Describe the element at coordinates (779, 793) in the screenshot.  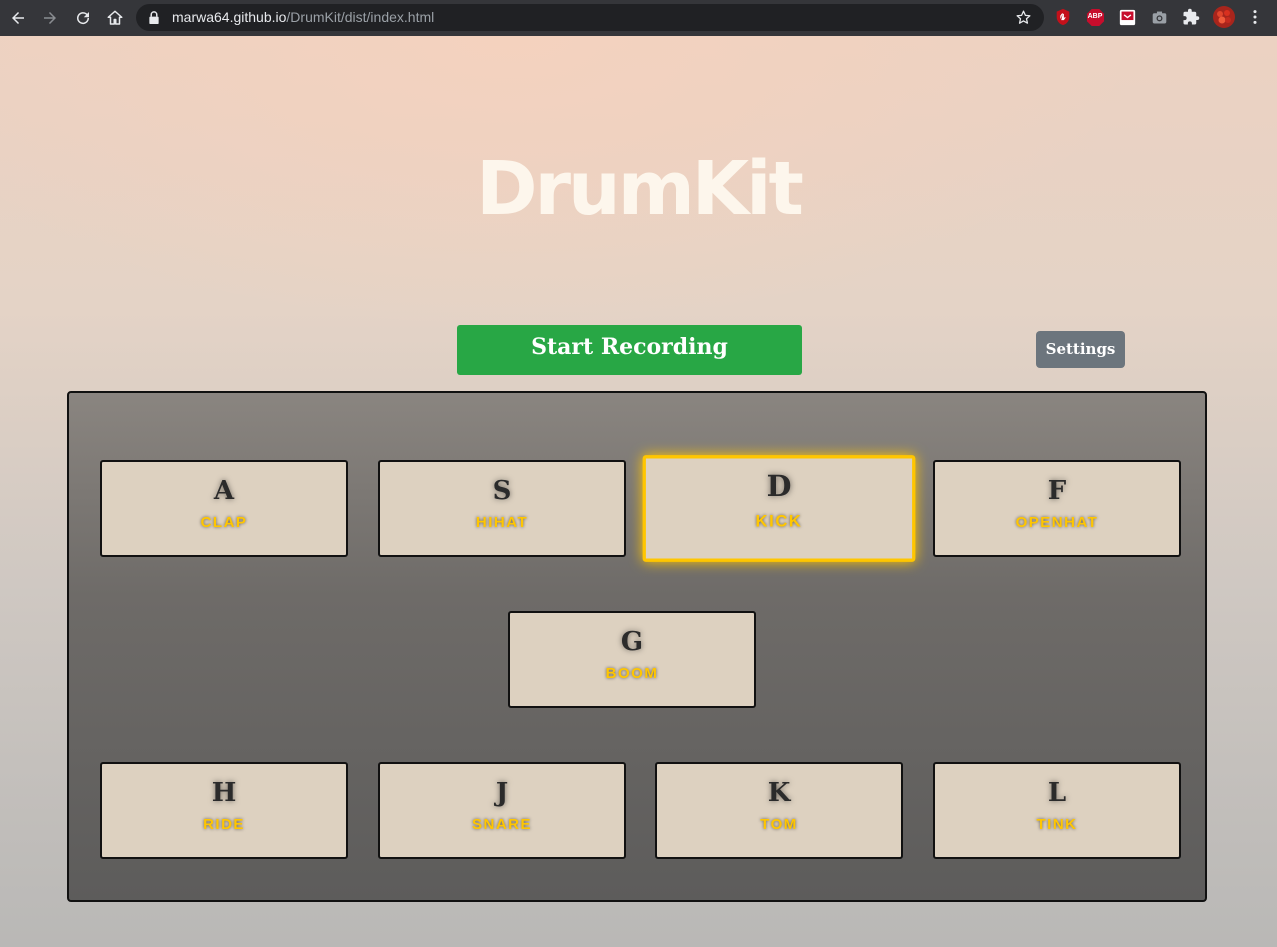
I see `key-letter: K` at that location.